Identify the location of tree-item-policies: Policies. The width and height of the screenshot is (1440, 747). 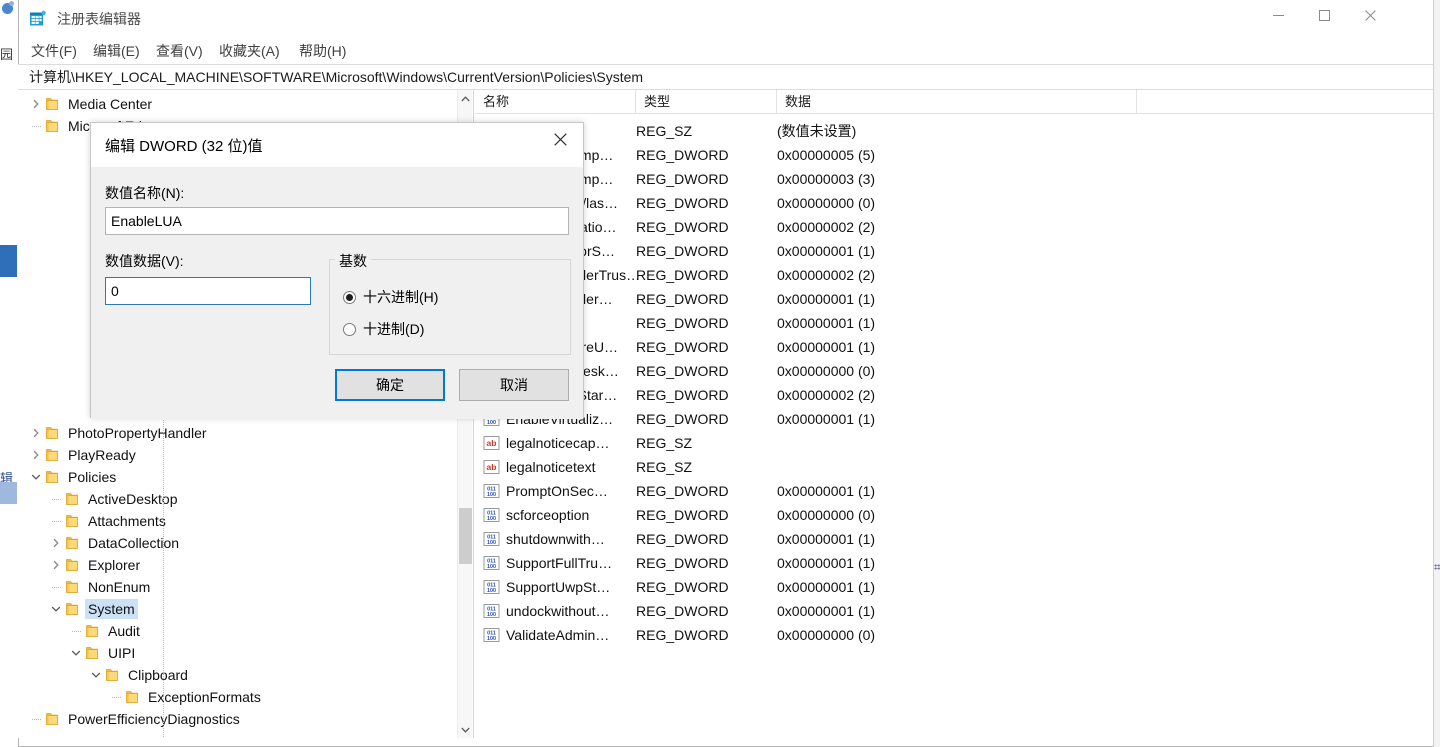
(238, 477).